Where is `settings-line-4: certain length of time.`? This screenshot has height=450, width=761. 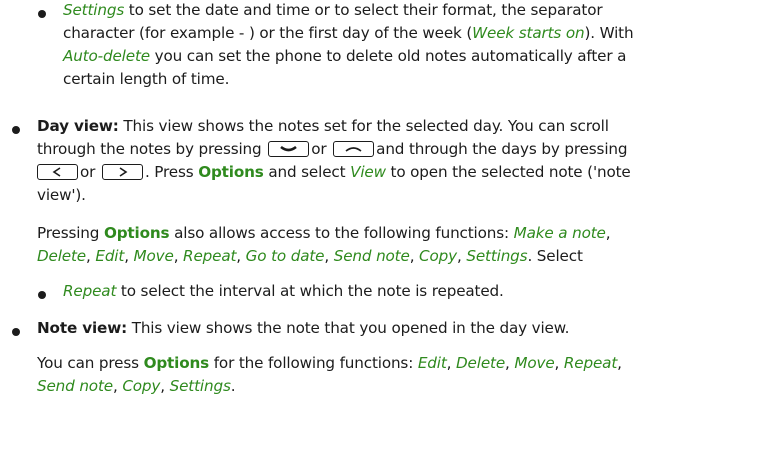
settings-line-4: certain length of time. is located at coordinates (146, 79).